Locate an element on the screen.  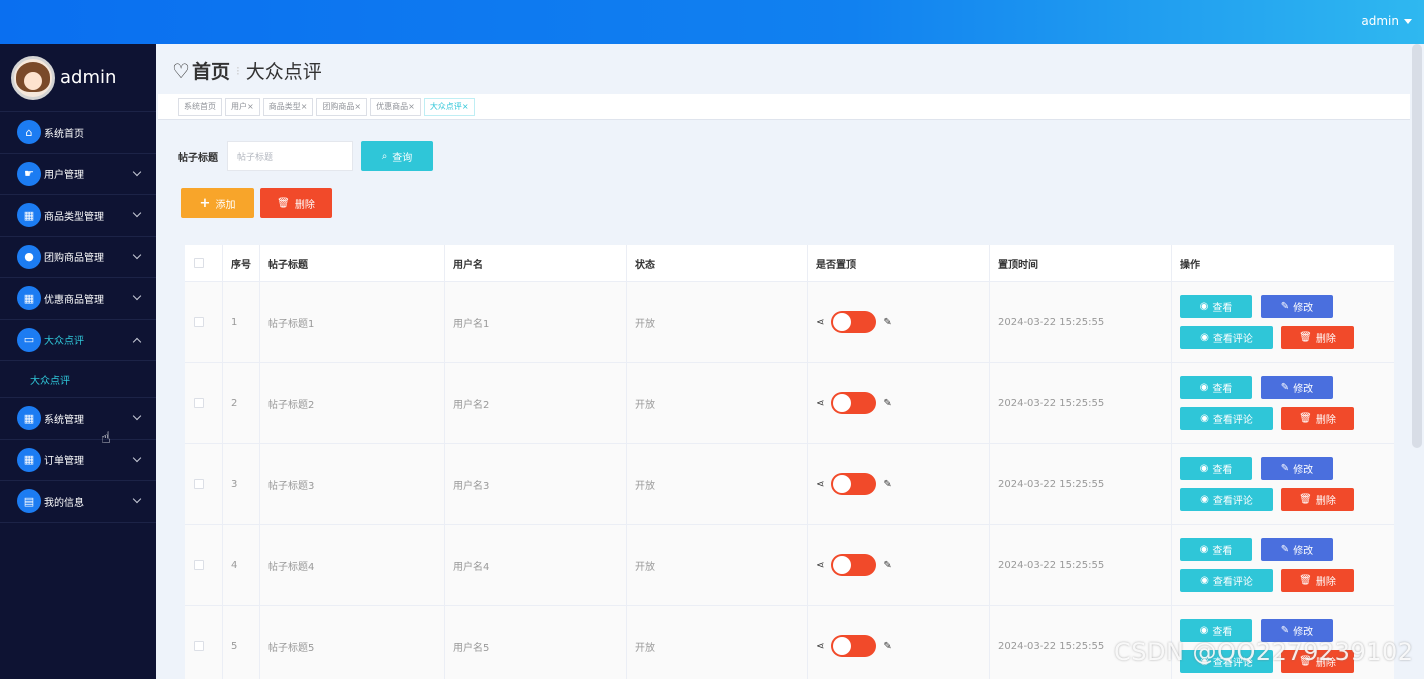
column-header: 是否置顶 is located at coordinates (899, 263).